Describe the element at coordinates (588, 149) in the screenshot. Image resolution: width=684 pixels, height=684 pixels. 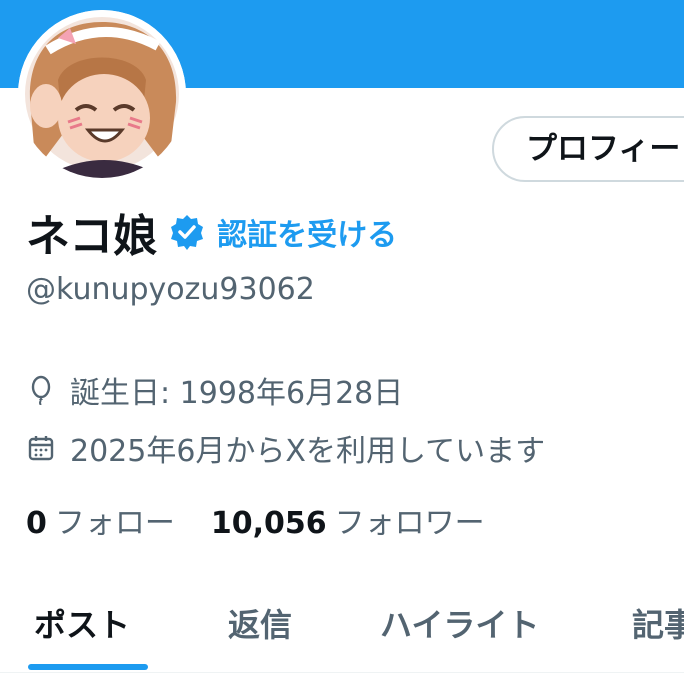
I see `edit-profile-button: プロフィー` at that location.